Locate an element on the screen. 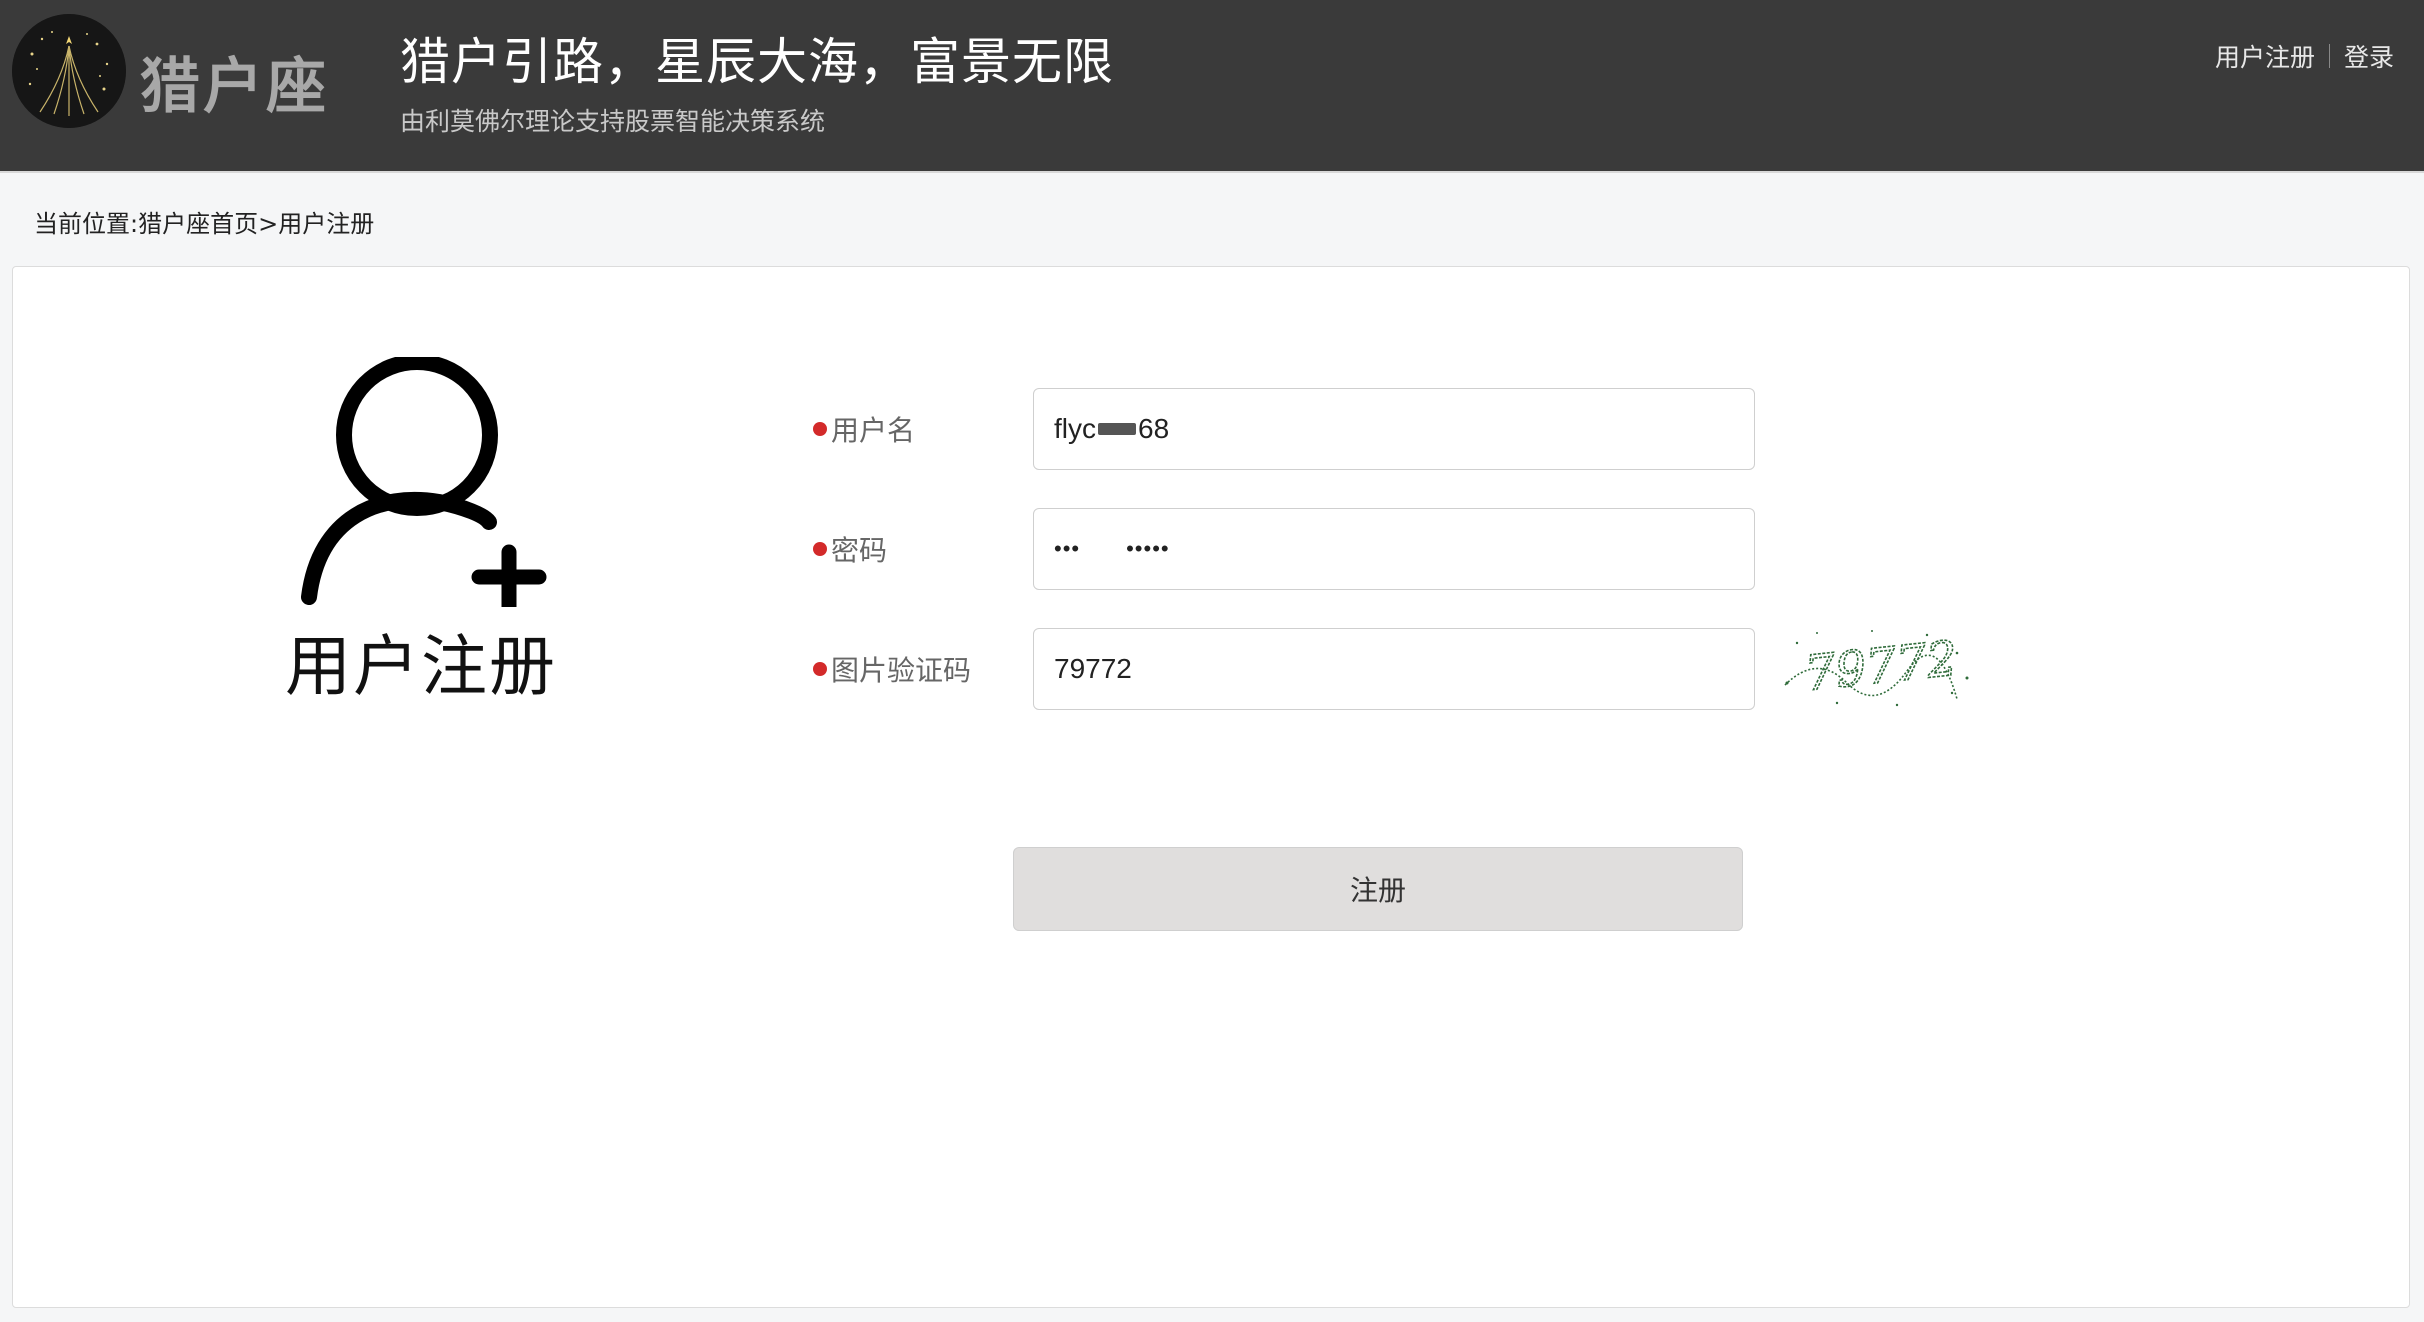 The width and height of the screenshot is (2424, 1322). username-label-text: 用户名 is located at coordinates (873, 430).